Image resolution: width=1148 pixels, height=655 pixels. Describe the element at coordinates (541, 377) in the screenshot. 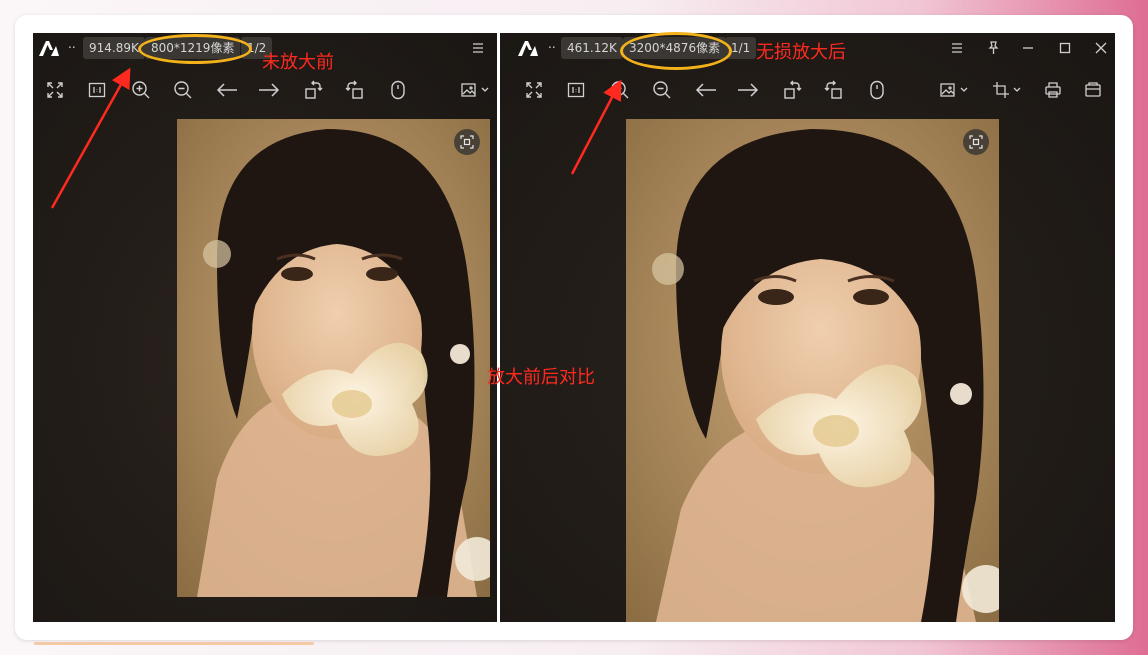

I see `compare-label: 放大前后对比` at that location.